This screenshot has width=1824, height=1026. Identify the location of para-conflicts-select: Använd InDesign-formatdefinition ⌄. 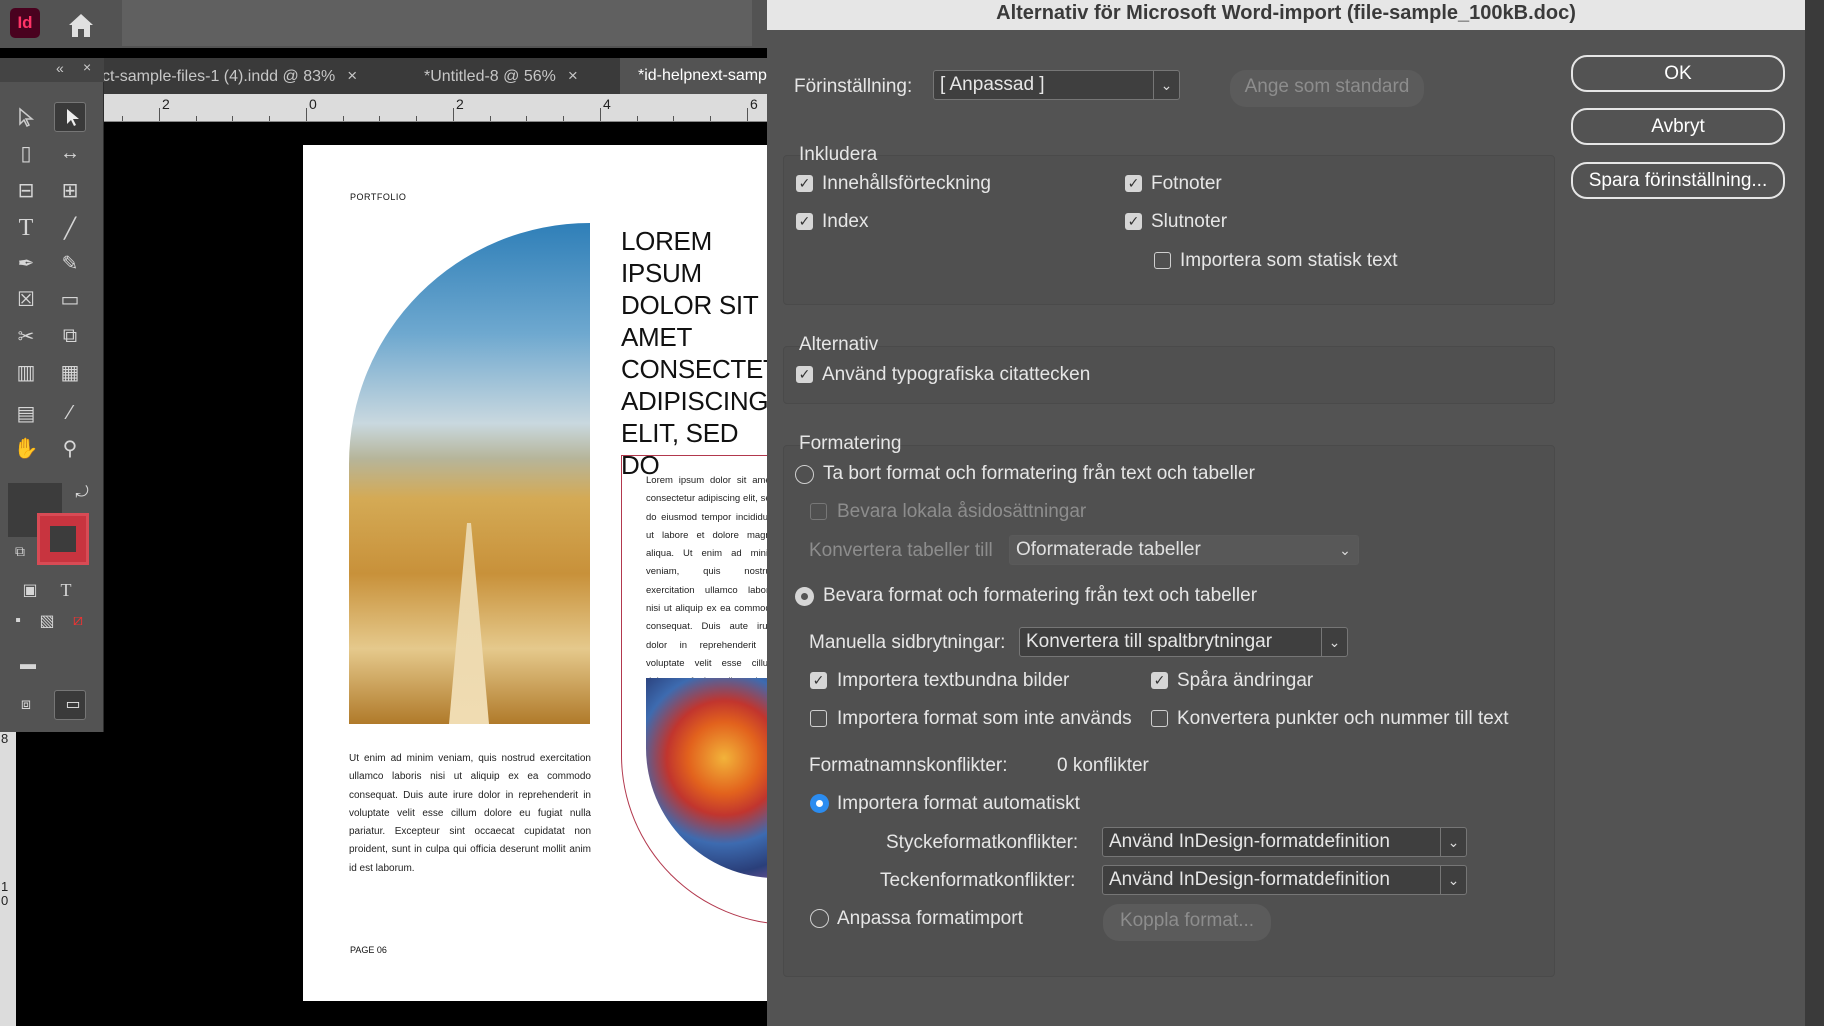
(1284, 842).